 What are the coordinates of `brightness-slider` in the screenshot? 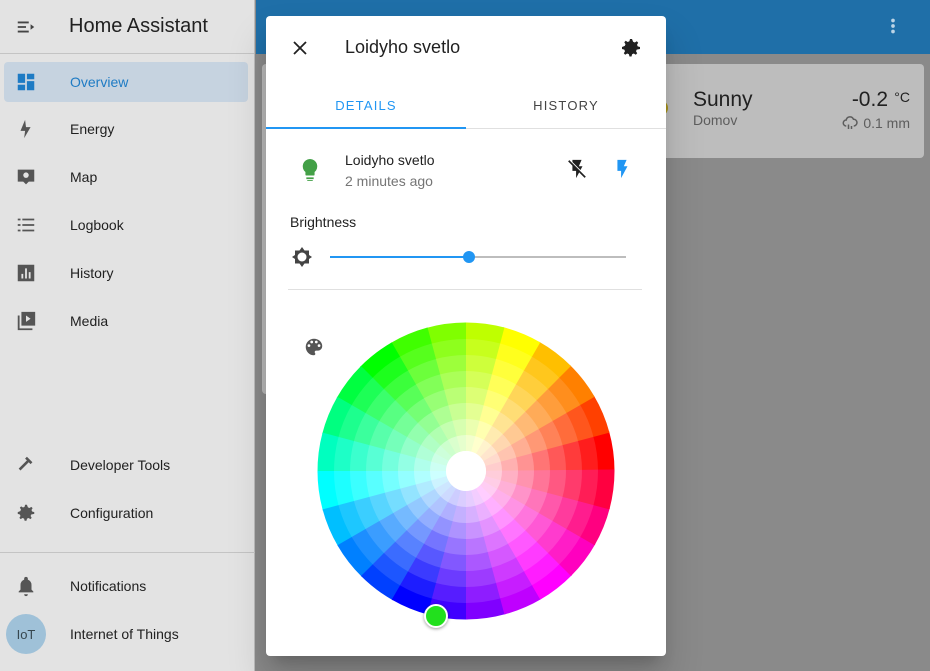 It's located at (478, 257).